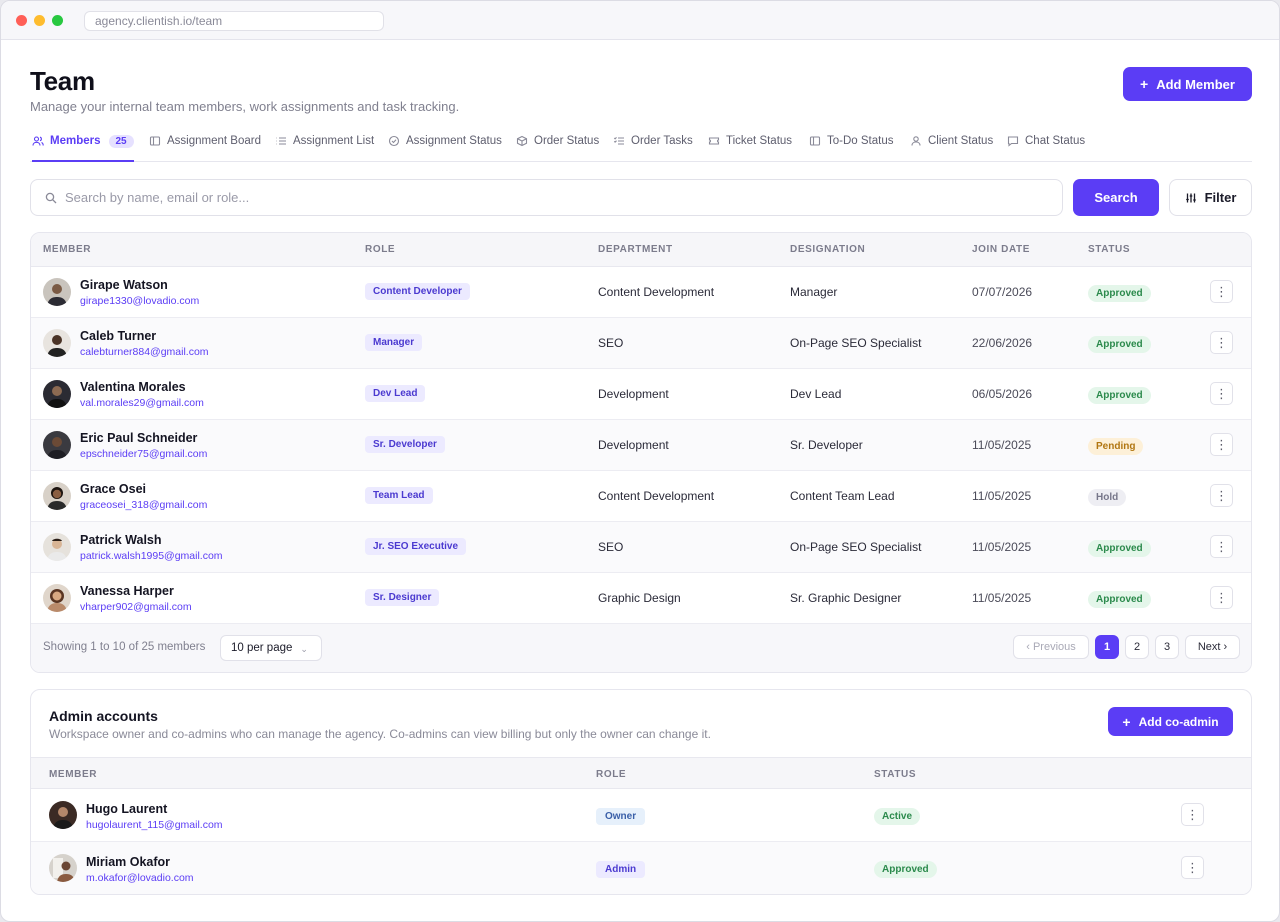 The width and height of the screenshot is (1280, 922). I want to click on tab-order-status: Order Status, so click(557, 145).